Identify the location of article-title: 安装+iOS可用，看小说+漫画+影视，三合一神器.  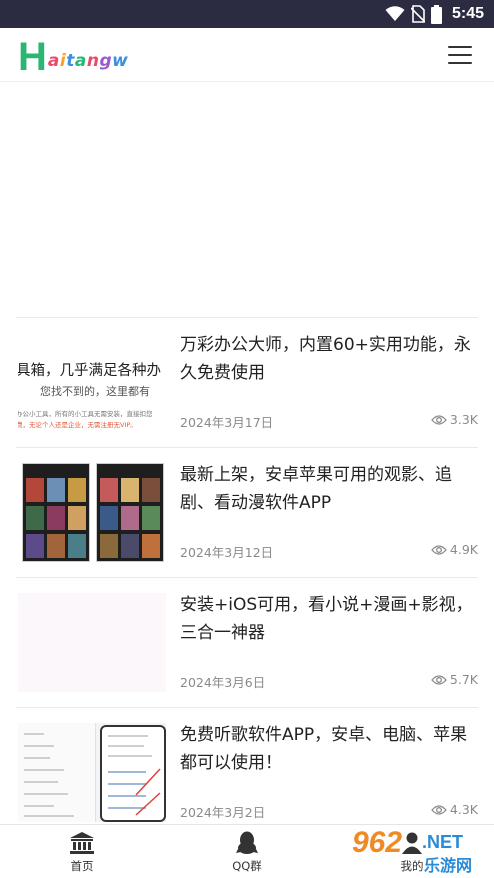
(329, 619).